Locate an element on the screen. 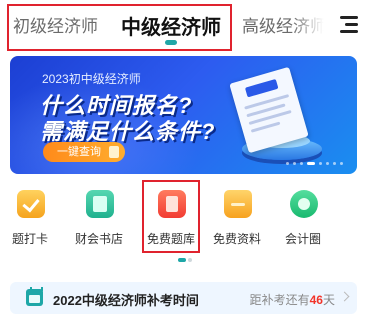 Image resolution: width=366 pixels, height=319 pixels. tab-fade-overlay is located at coordinates (313, 26).